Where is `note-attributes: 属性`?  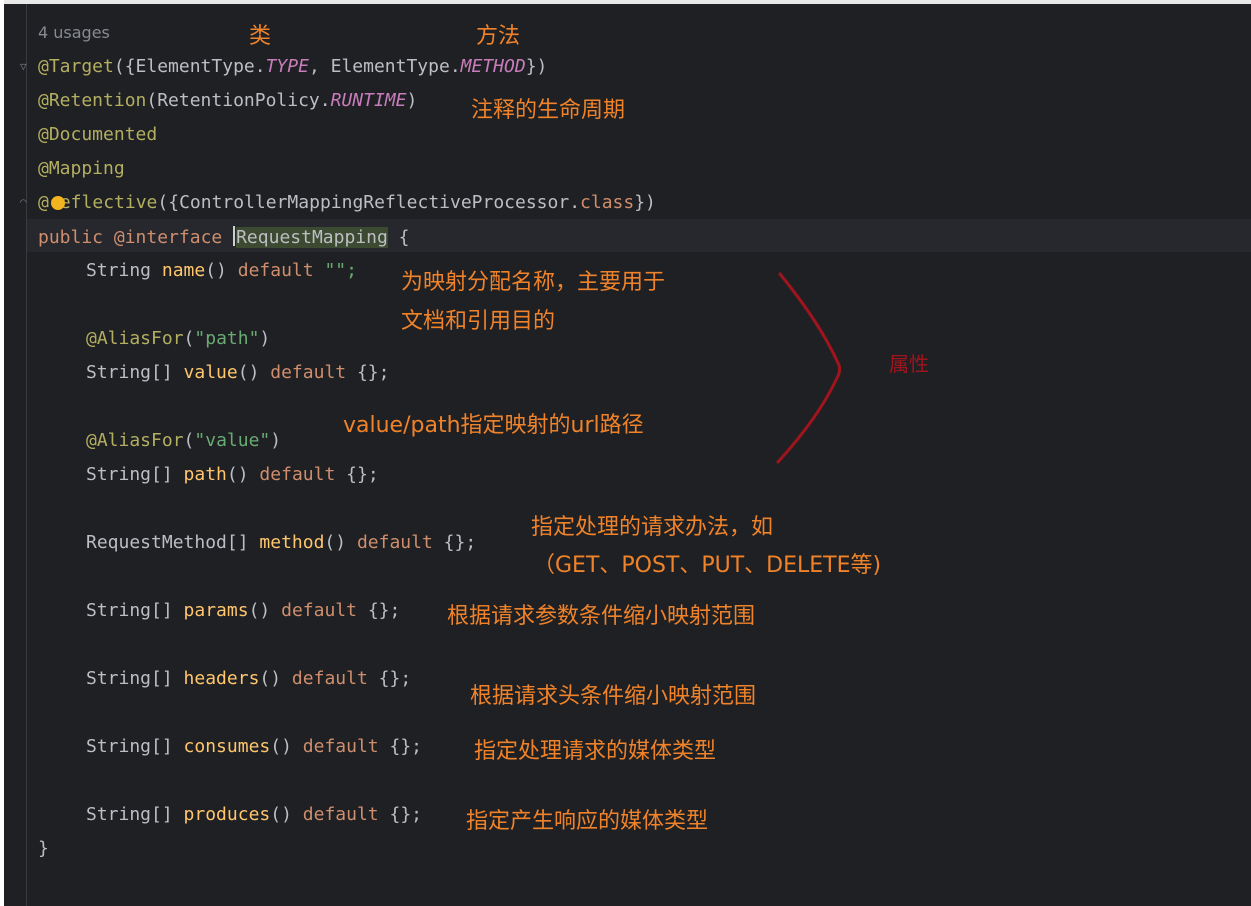
note-attributes: 属性 is located at coordinates (909, 364).